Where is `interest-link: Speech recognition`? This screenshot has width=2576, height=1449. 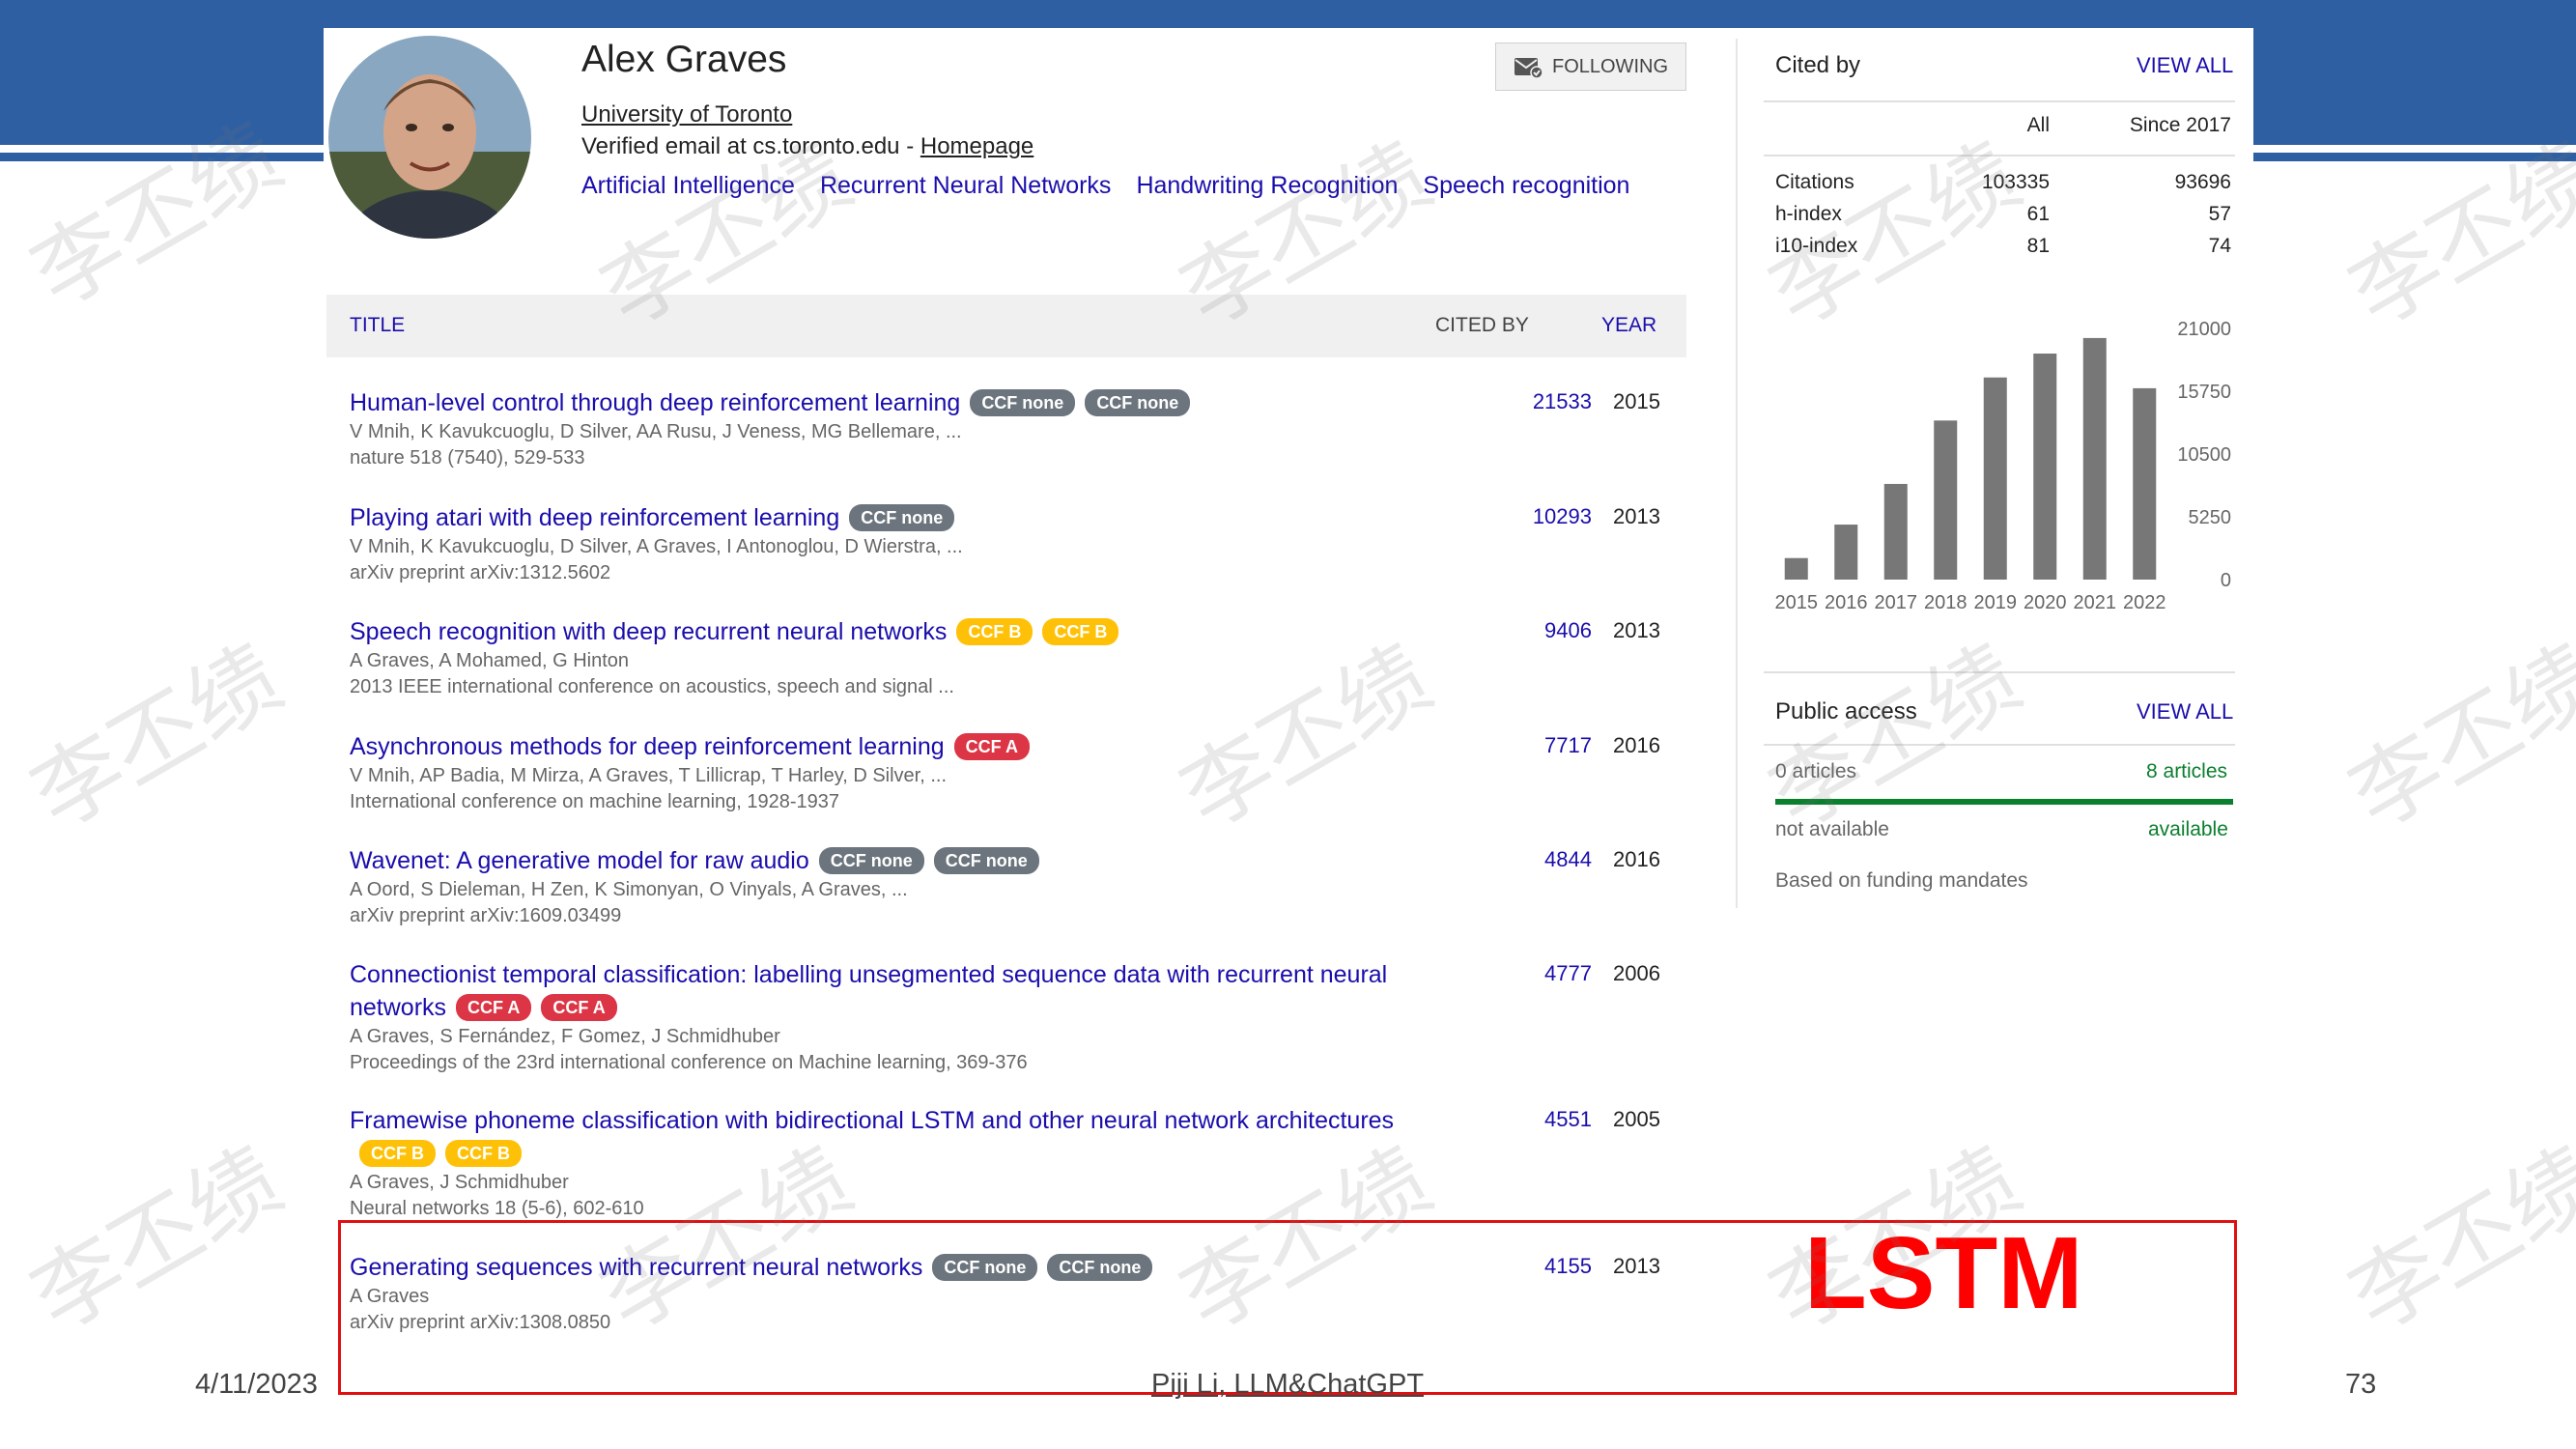 interest-link: Speech recognition is located at coordinates (1526, 186).